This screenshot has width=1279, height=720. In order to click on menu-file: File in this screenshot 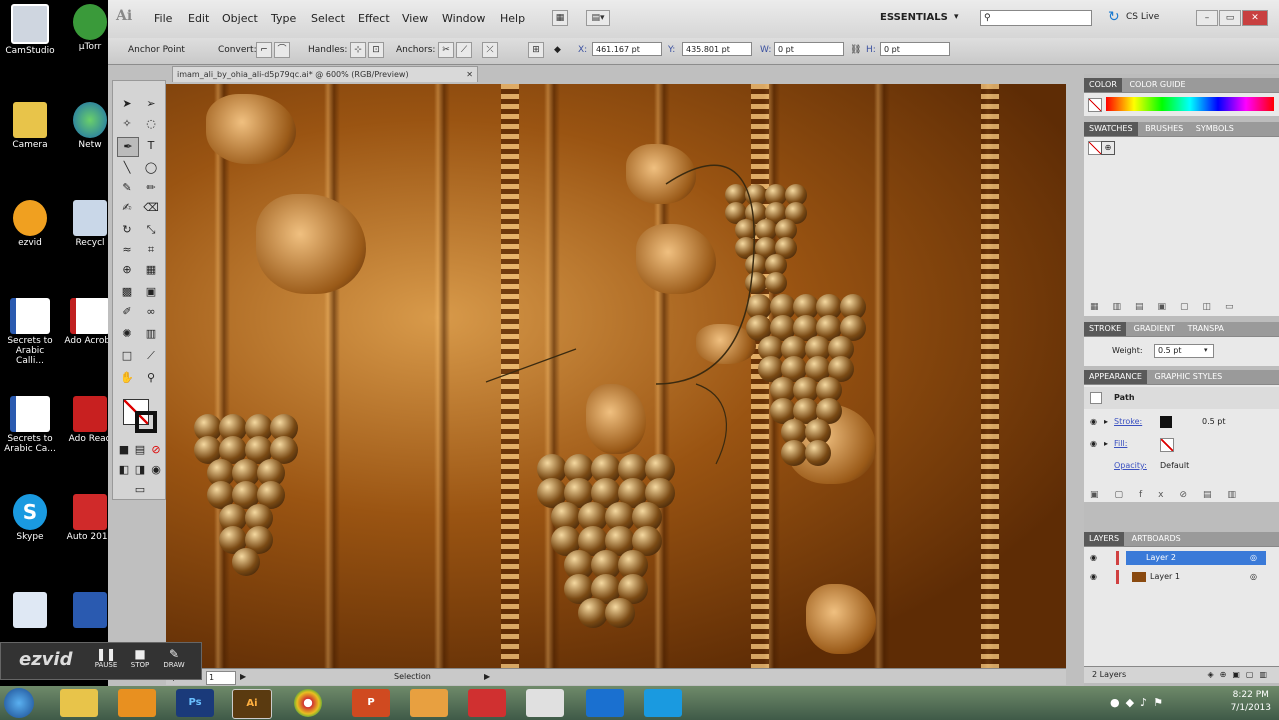, I will do `click(163, 18)`.